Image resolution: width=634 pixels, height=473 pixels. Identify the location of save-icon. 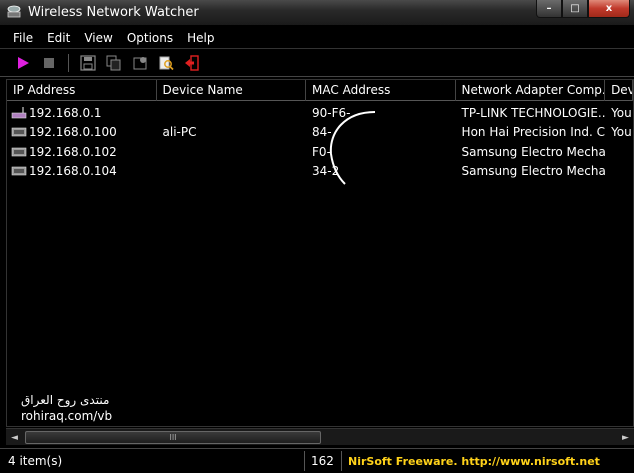
(88, 63).